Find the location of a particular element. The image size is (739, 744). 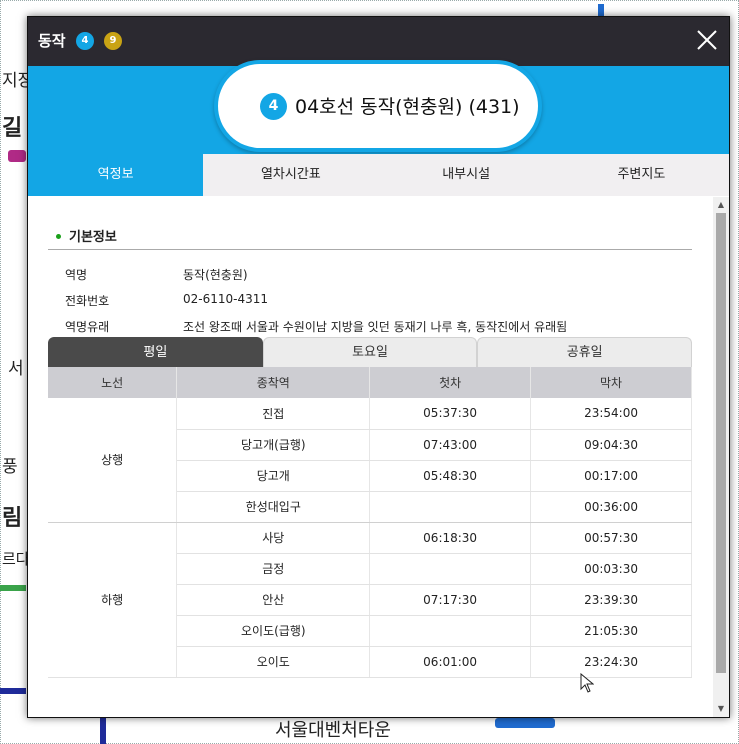

scroll-up-arrow-icon: ▲ is located at coordinates (721, 205).